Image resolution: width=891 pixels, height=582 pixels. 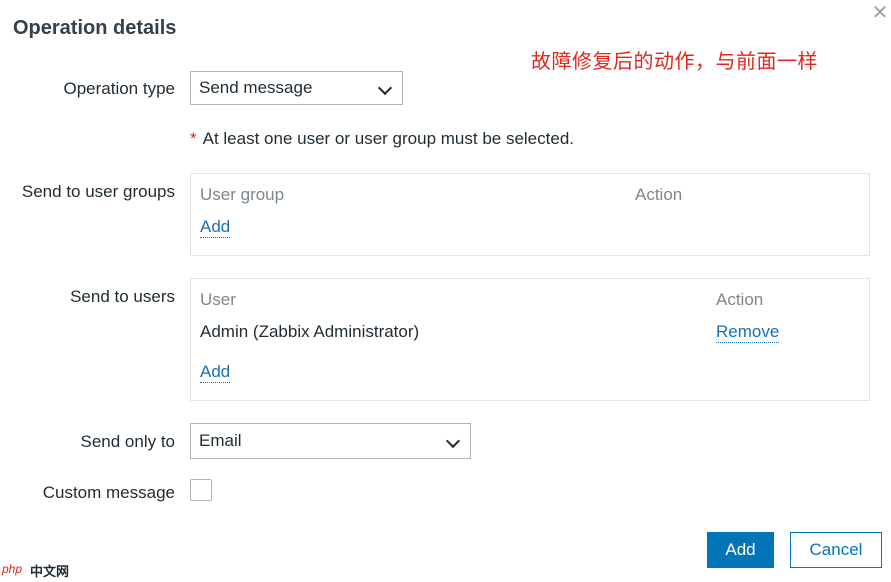 I want to click on add-user-group-link: Add, so click(x=215, y=227).